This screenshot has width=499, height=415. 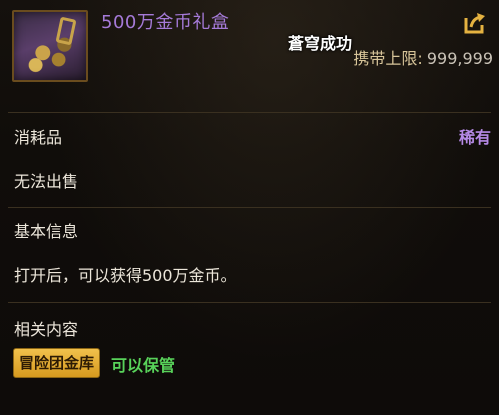 I want to click on storage-status: 可以保管, so click(x=143, y=365).